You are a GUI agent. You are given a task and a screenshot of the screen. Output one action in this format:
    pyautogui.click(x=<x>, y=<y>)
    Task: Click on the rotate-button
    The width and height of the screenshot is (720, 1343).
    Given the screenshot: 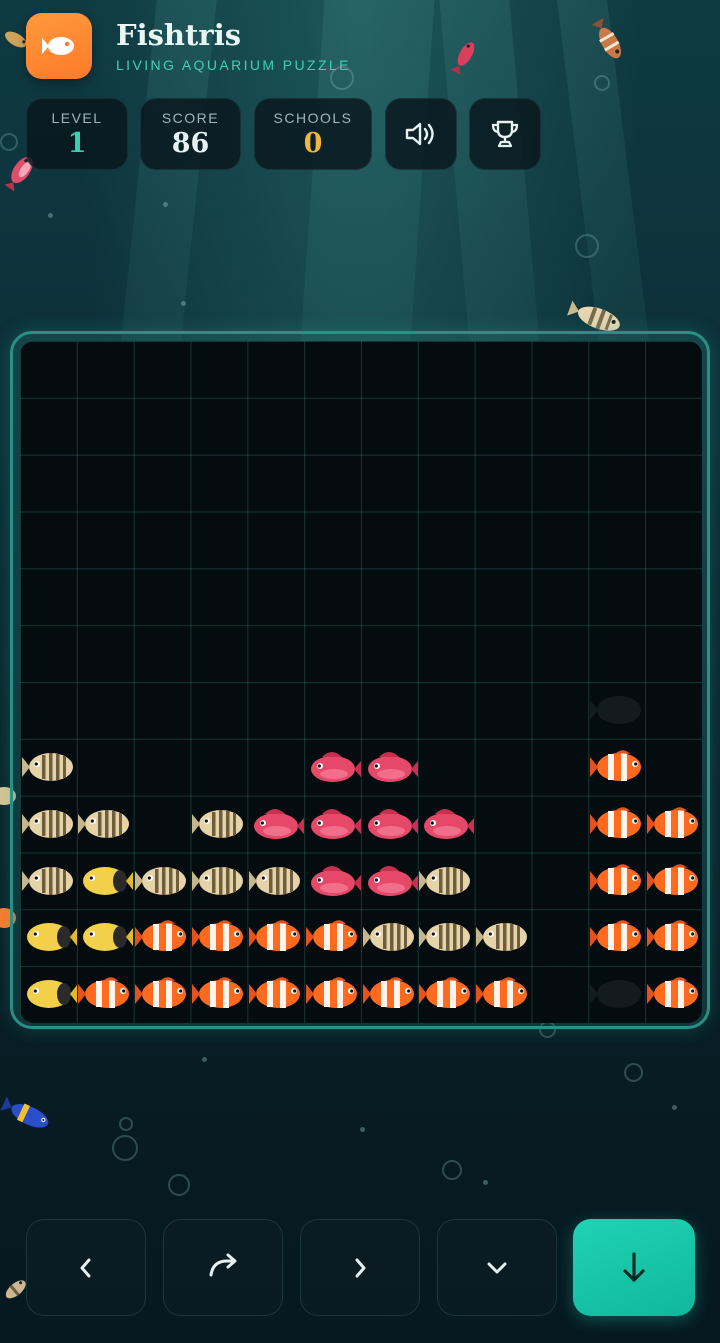 What is the action you would take?
    pyautogui.click(x=223, y=1267)
    